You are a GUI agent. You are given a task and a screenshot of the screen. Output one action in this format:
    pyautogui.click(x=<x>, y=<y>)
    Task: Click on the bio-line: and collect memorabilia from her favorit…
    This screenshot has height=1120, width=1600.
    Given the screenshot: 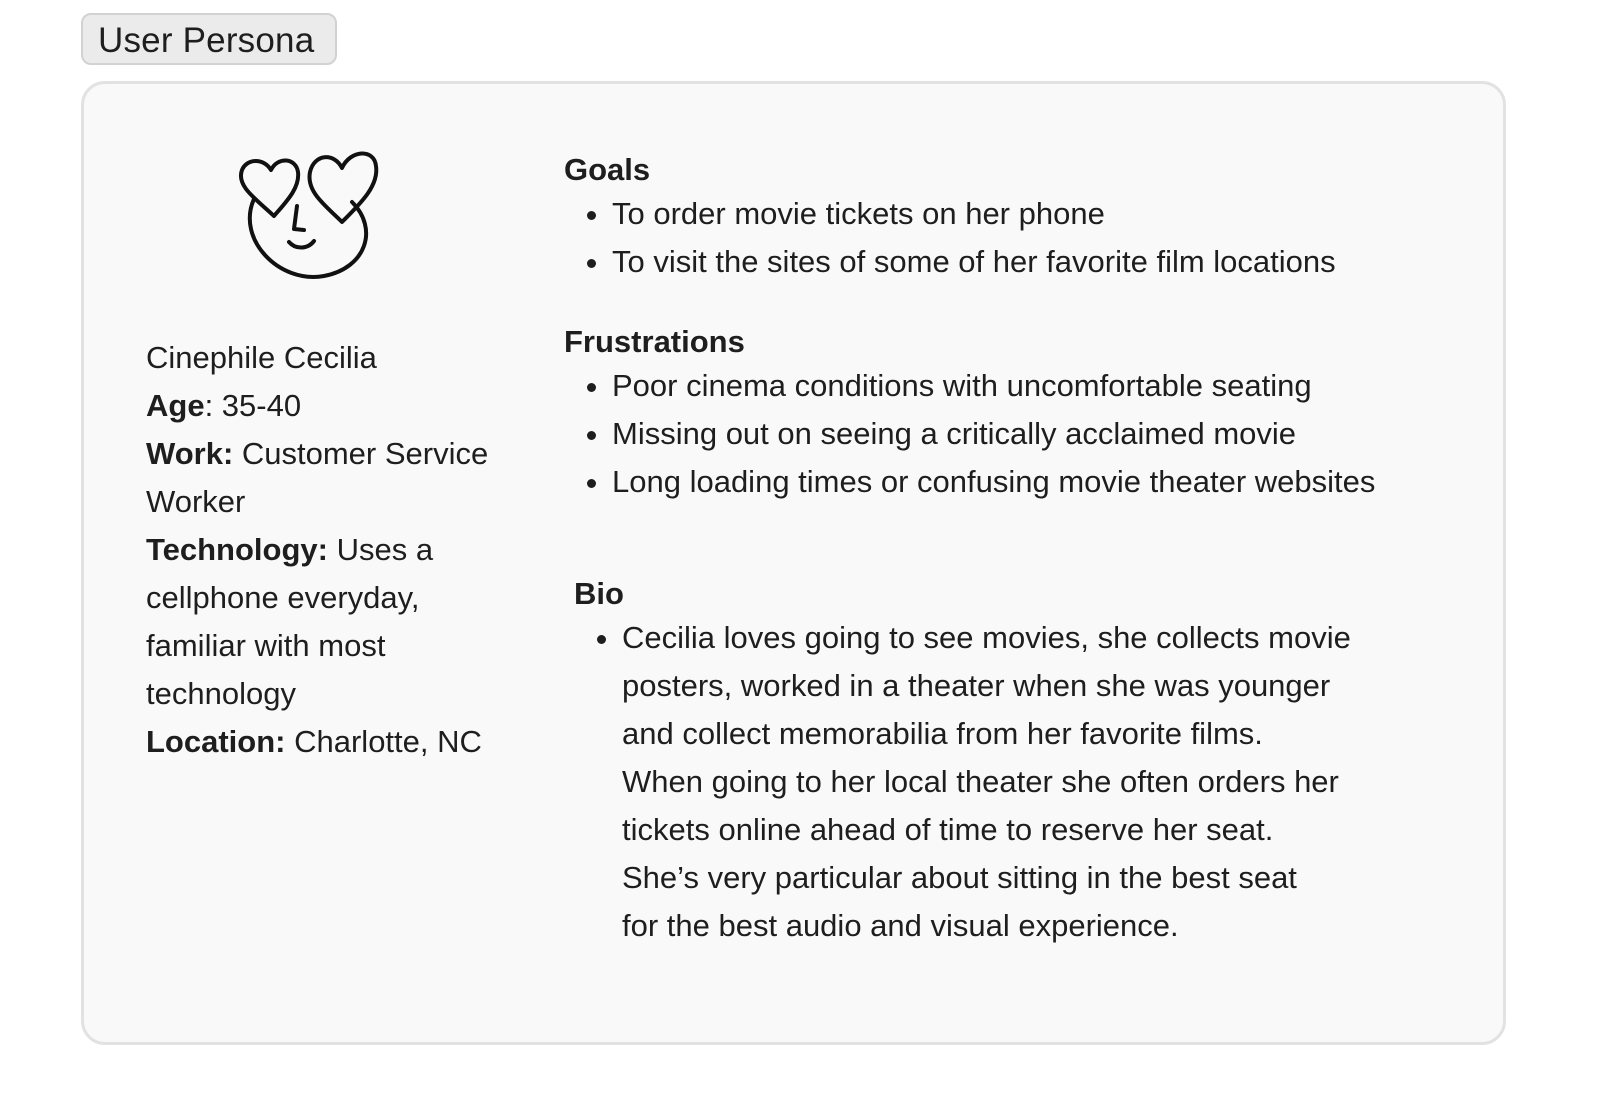 What is the action you would take?
    pyautogui.click(x=942, y=733)
    